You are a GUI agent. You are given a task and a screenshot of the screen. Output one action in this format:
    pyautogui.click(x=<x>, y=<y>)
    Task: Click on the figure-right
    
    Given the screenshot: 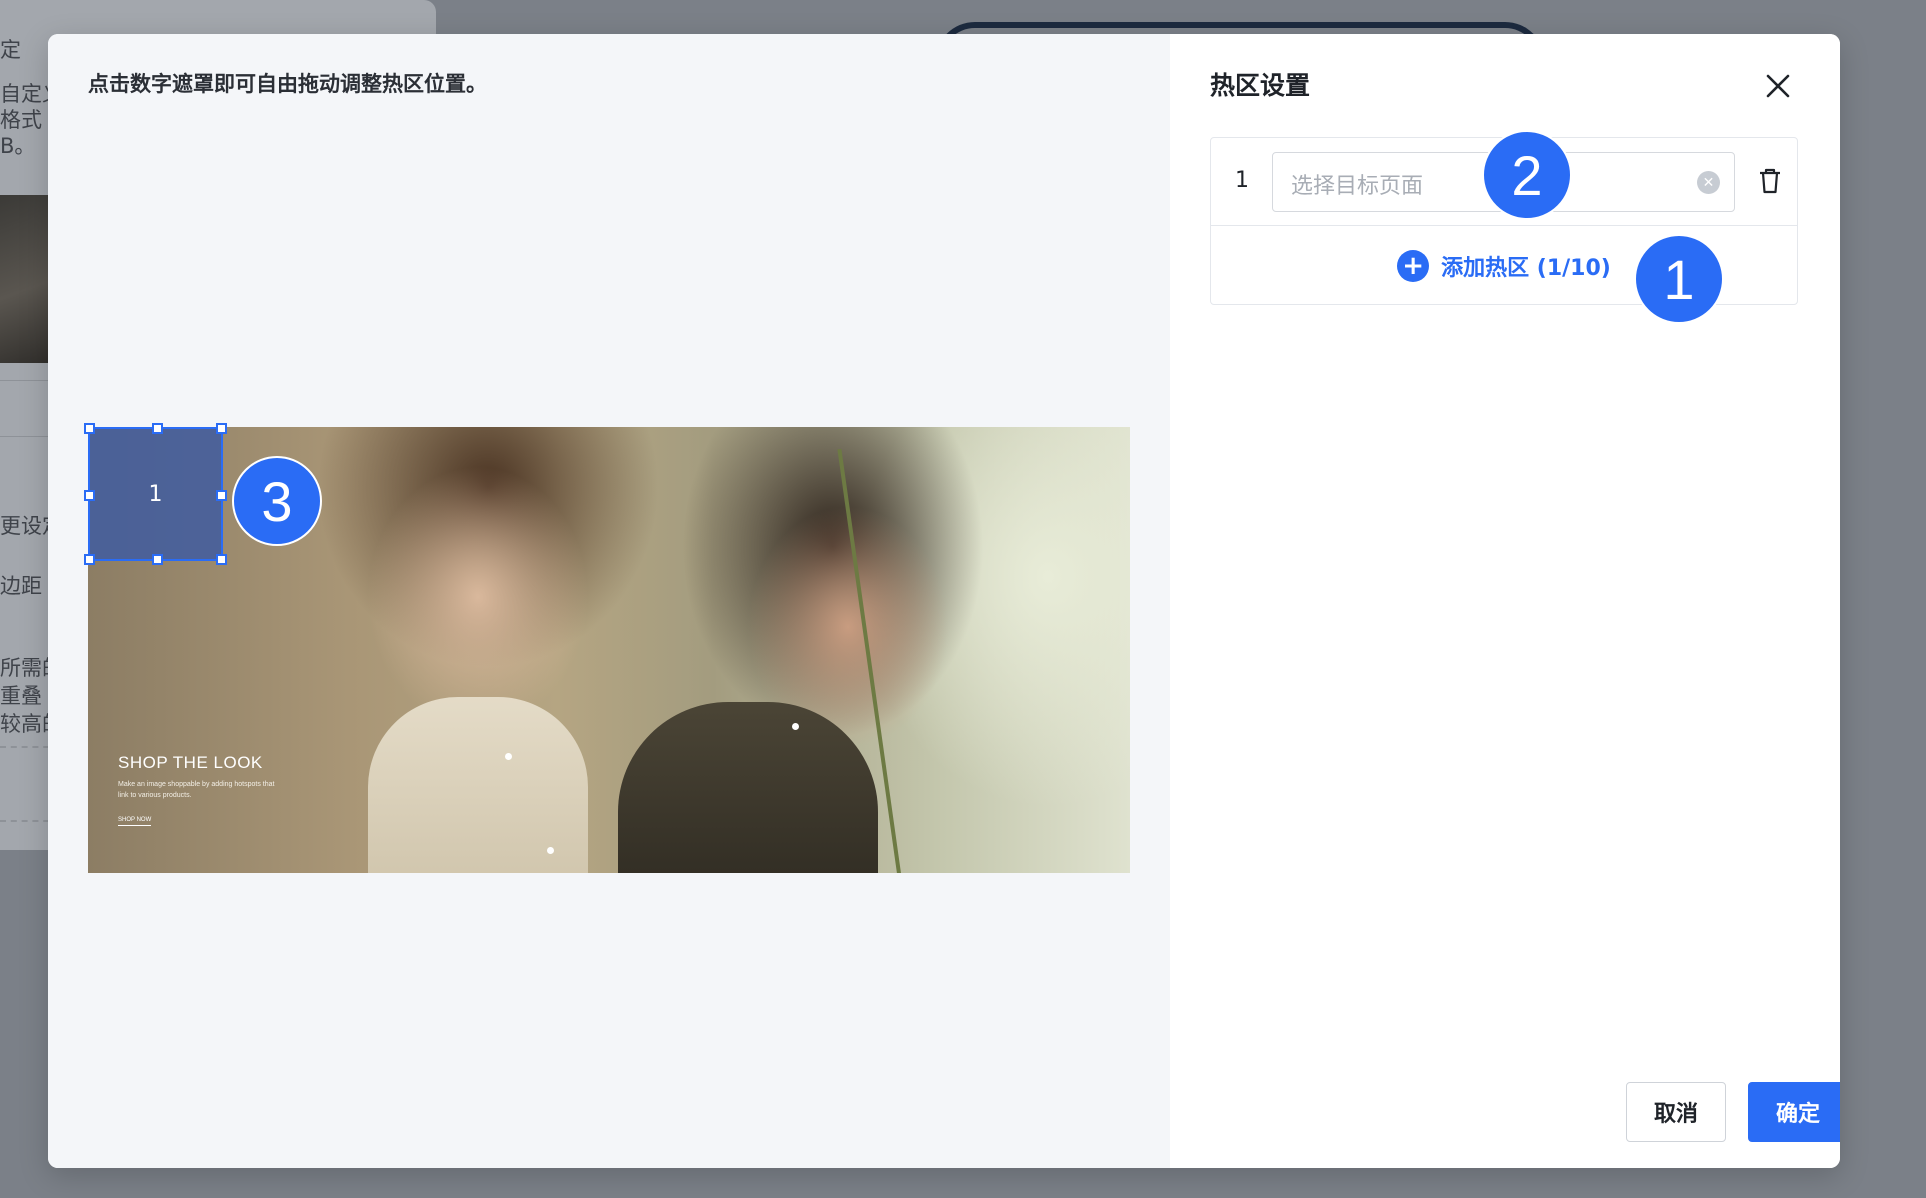 What is the action you would take?
    pyautogui.click(x=748, y=787)
    